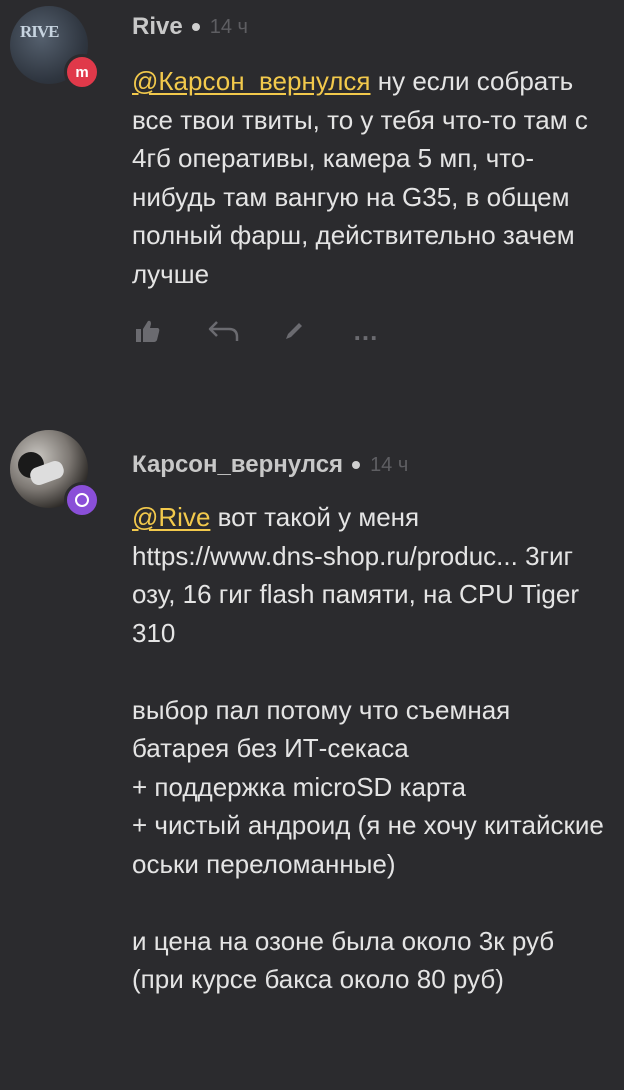 This screenshot has height=1090, width=624. Describe the element at coordinates (157, 27) in the screenshot. I see `author-name: Rive` at that location.